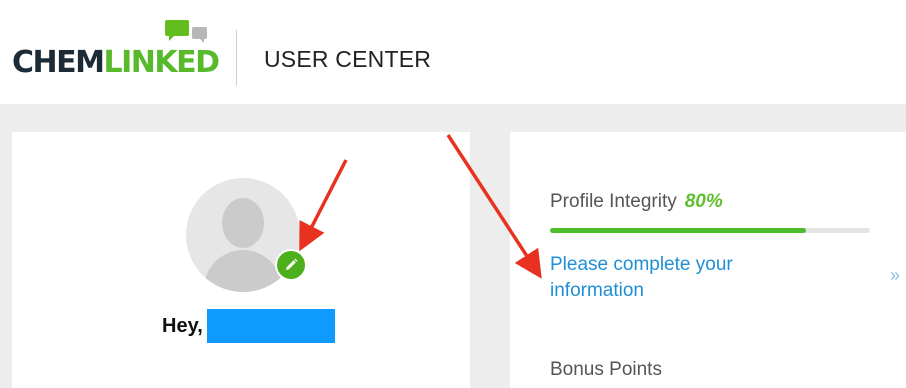 Image resolution: width=906 pixels, height=388 pixels. Describe the element at coordinates (420, 206) in the screenshot. I see `annotation-overlay` at that location.